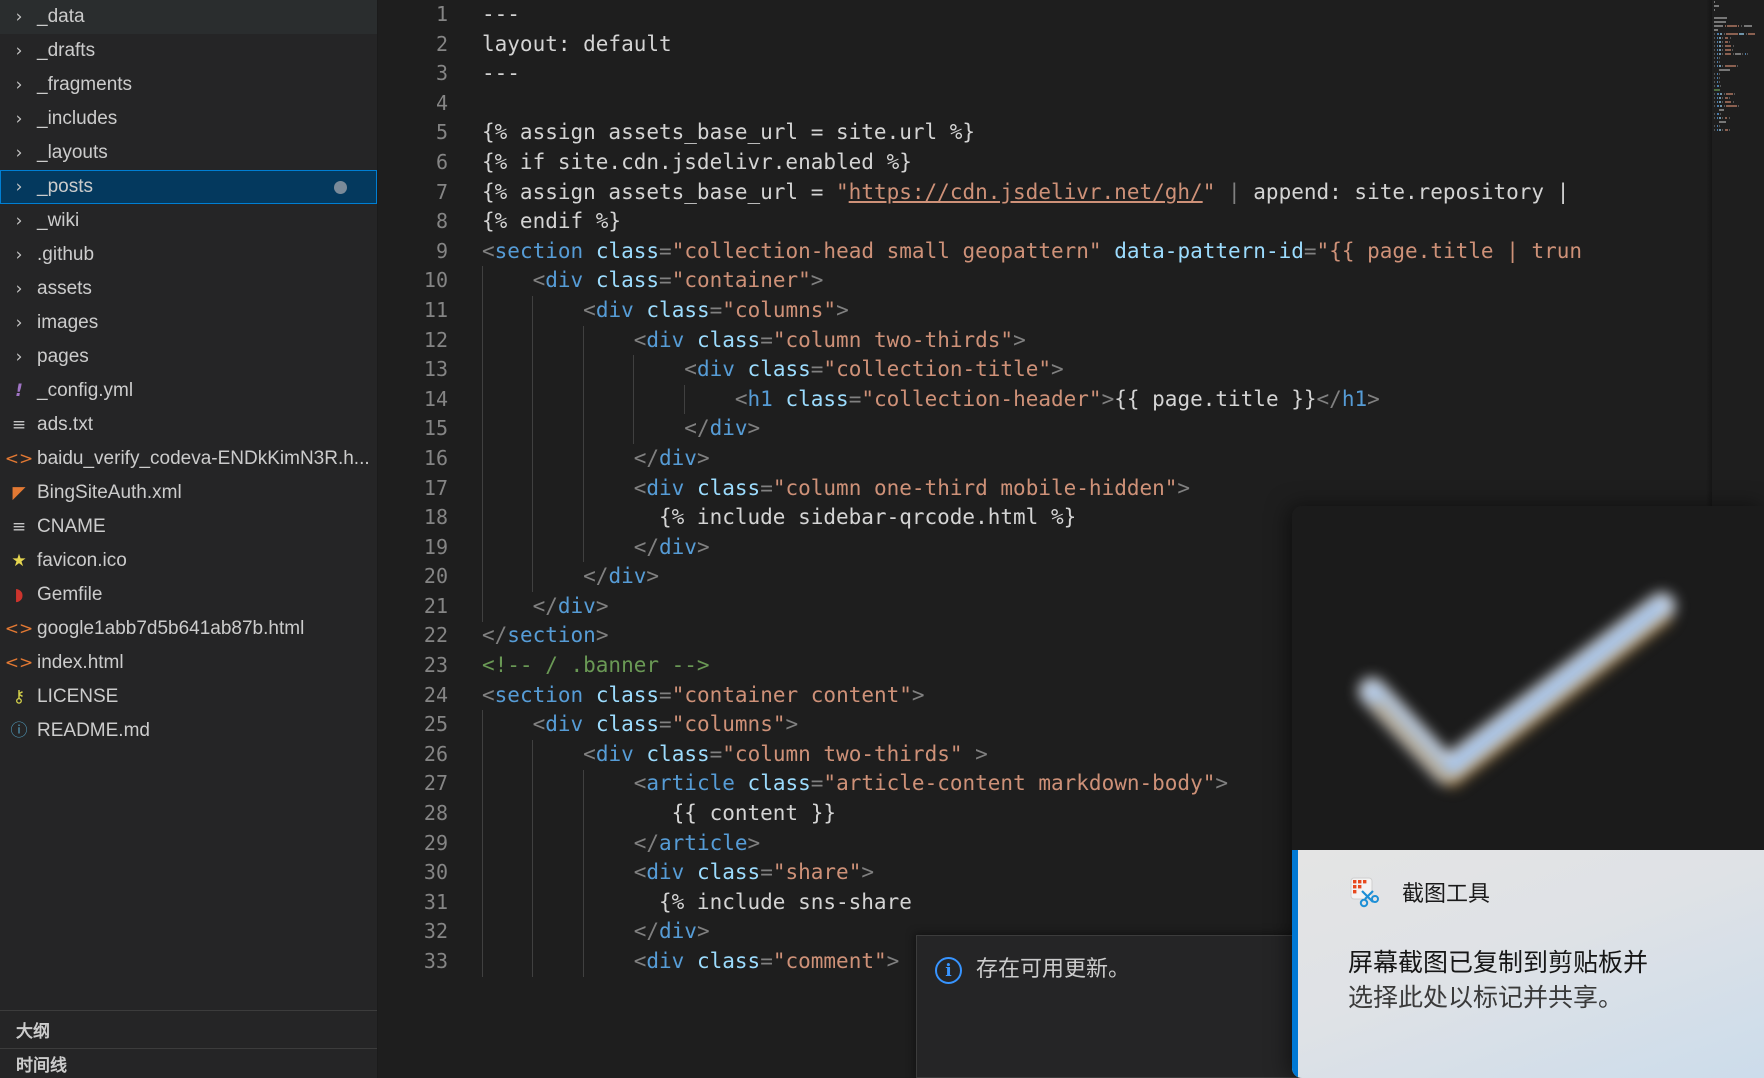 This screenshot has height=1078, width=1764. What do you see at coordinates (659, 191) in the screenshot?
I see `code-token-def: {% assign assets_base_url =` at bounding box center [659, 191].